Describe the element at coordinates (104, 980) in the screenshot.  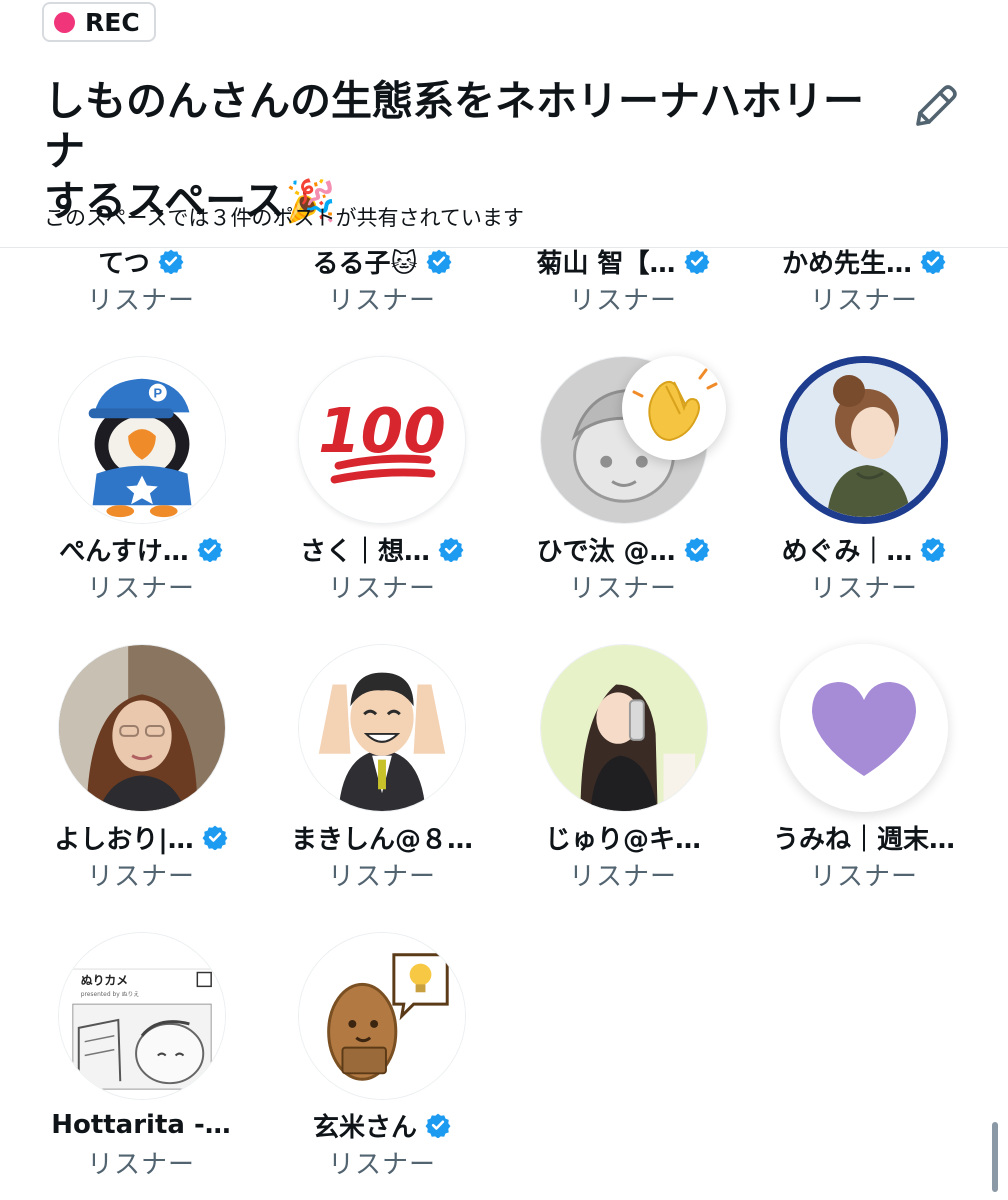
I see `camera-brand-text: ぬりカメ` at that location.